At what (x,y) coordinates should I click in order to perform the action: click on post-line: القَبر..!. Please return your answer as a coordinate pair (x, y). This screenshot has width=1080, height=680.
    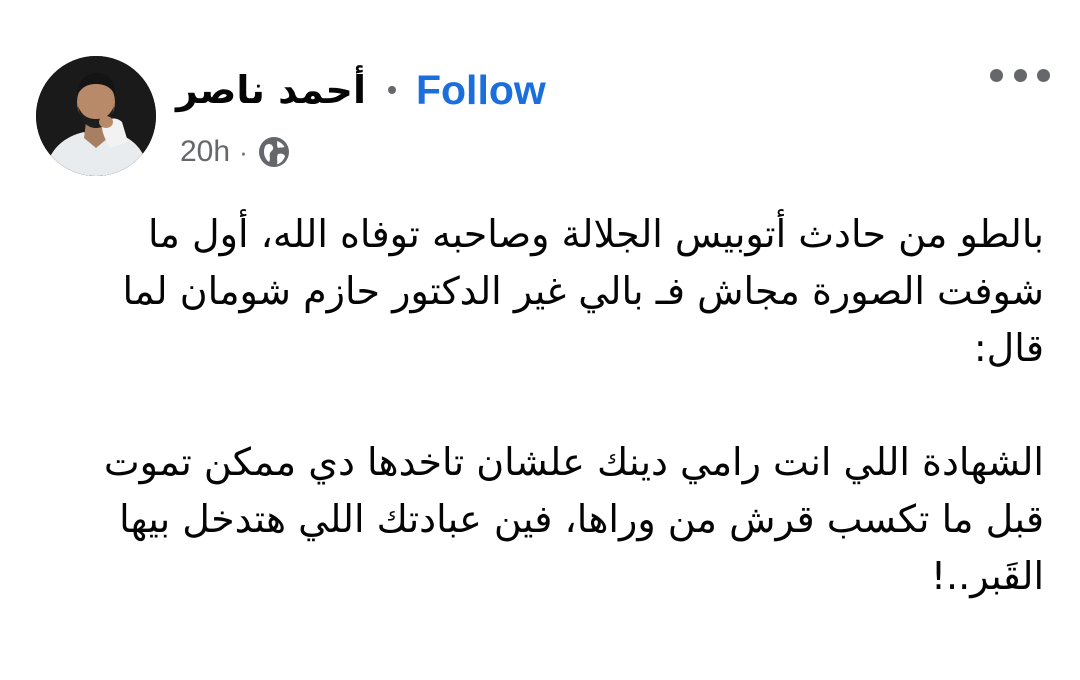
    Looking at the image, I should click on (987, 576).